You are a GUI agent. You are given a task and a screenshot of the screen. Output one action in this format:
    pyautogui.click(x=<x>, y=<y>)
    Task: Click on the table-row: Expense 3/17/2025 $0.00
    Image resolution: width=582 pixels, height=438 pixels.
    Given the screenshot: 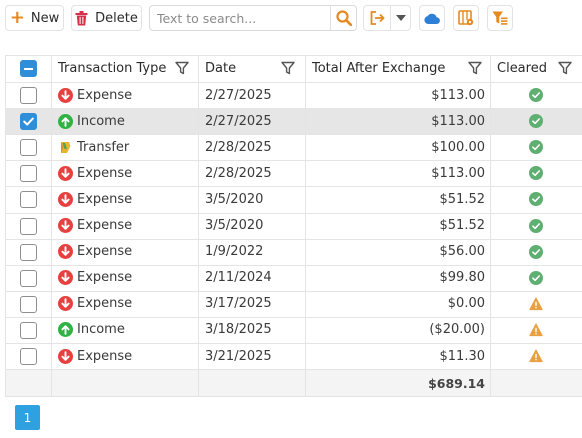 What is the action you would take?
    pyautogui.click(x=293, y=304)
    